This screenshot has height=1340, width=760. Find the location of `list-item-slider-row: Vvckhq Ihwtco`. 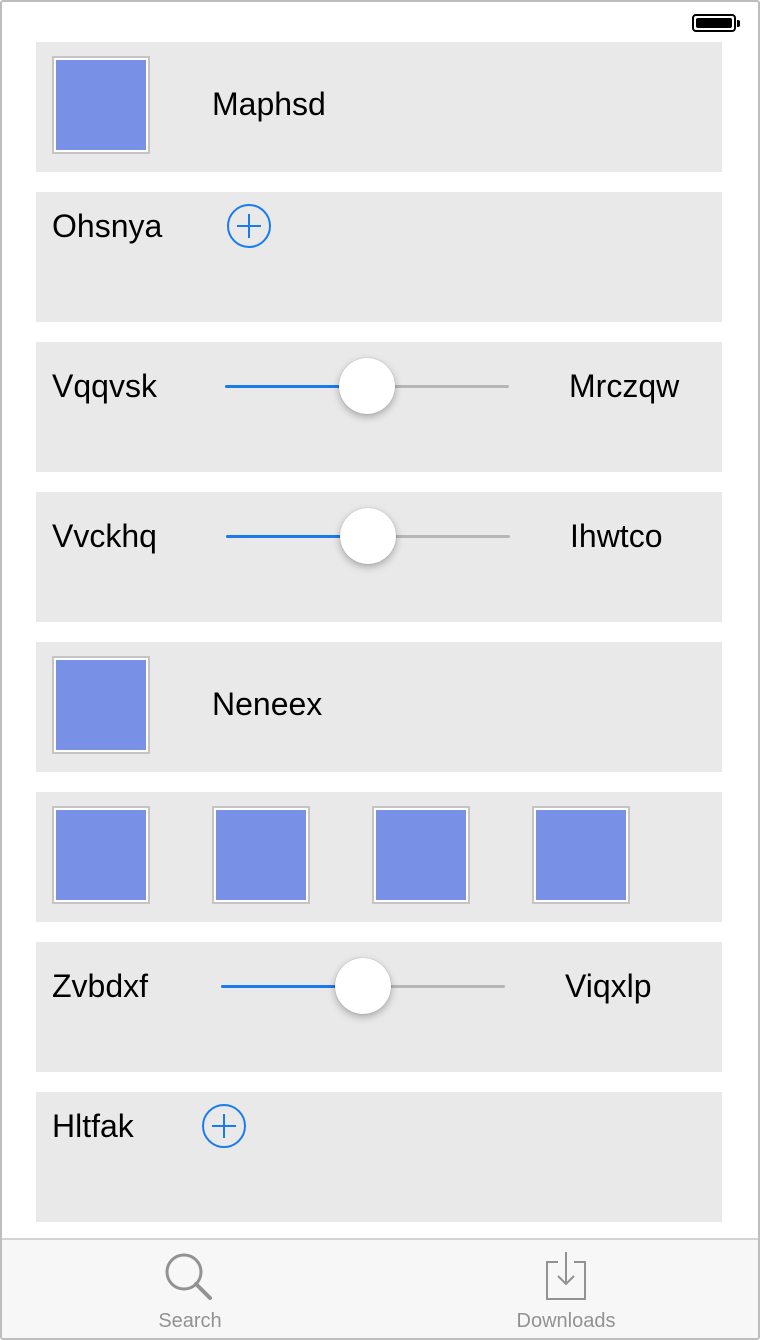

list-item-slider-row: Vvckhq Ihwtco is located at coordinates (379, 557).